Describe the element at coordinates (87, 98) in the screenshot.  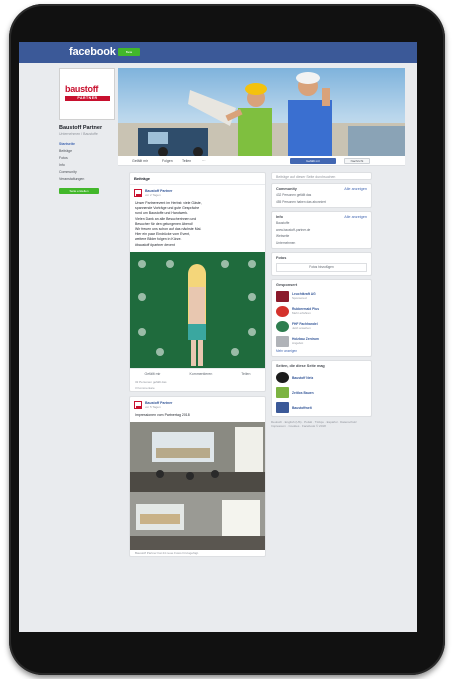
I see `brand-logo-subtext: PARTNER` at that location.